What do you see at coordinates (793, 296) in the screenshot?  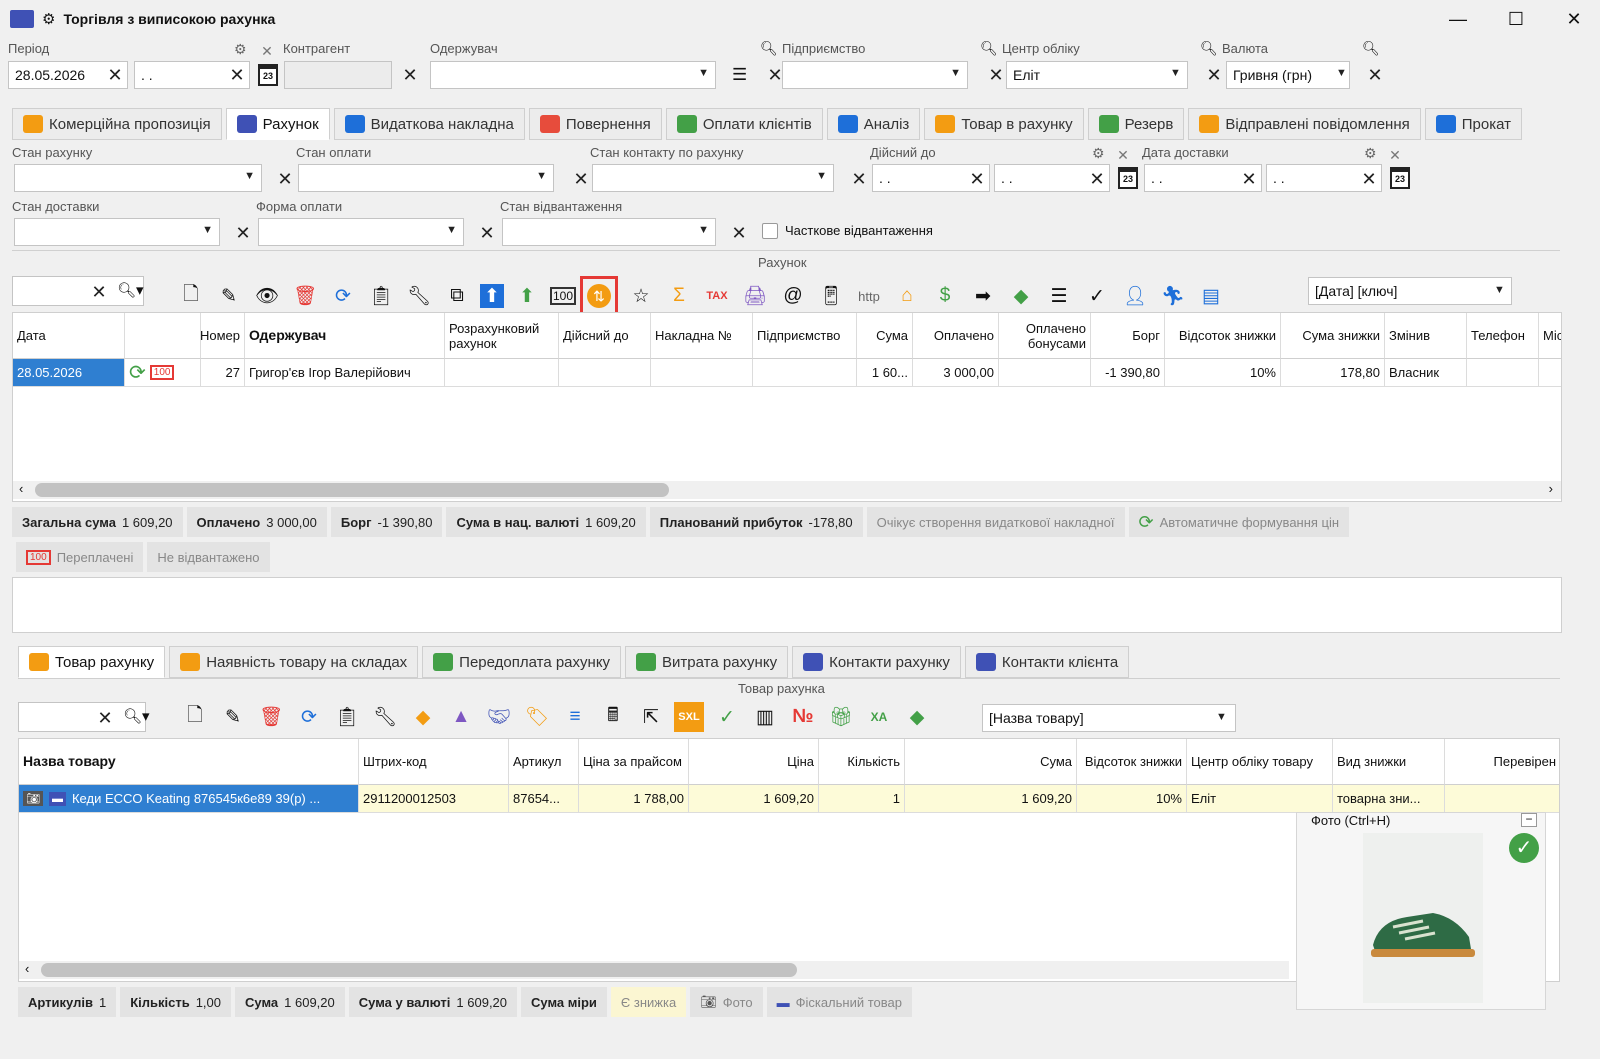 I see `email-icon: @` at bounding box center [793, 296].